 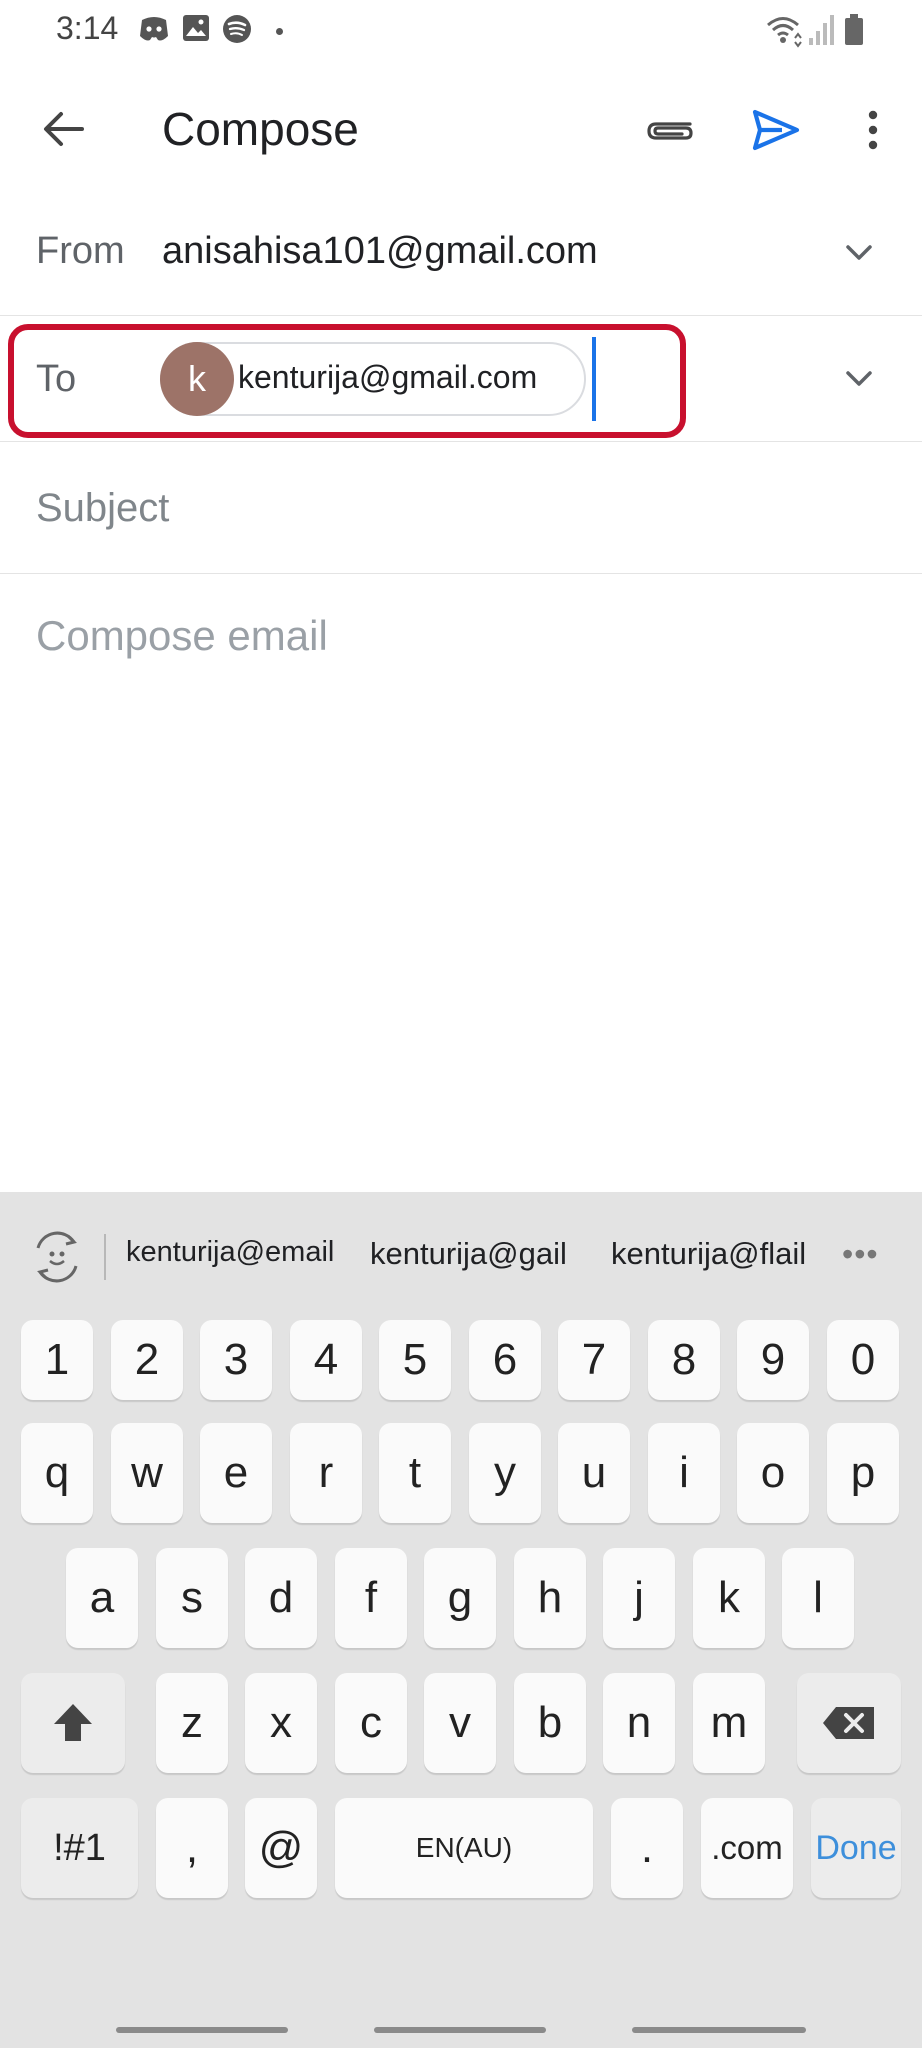 What do you see at coordinates (719, 2030) in the screenshot?
I see `nav-back-line` at bounding box center [719, 2030].